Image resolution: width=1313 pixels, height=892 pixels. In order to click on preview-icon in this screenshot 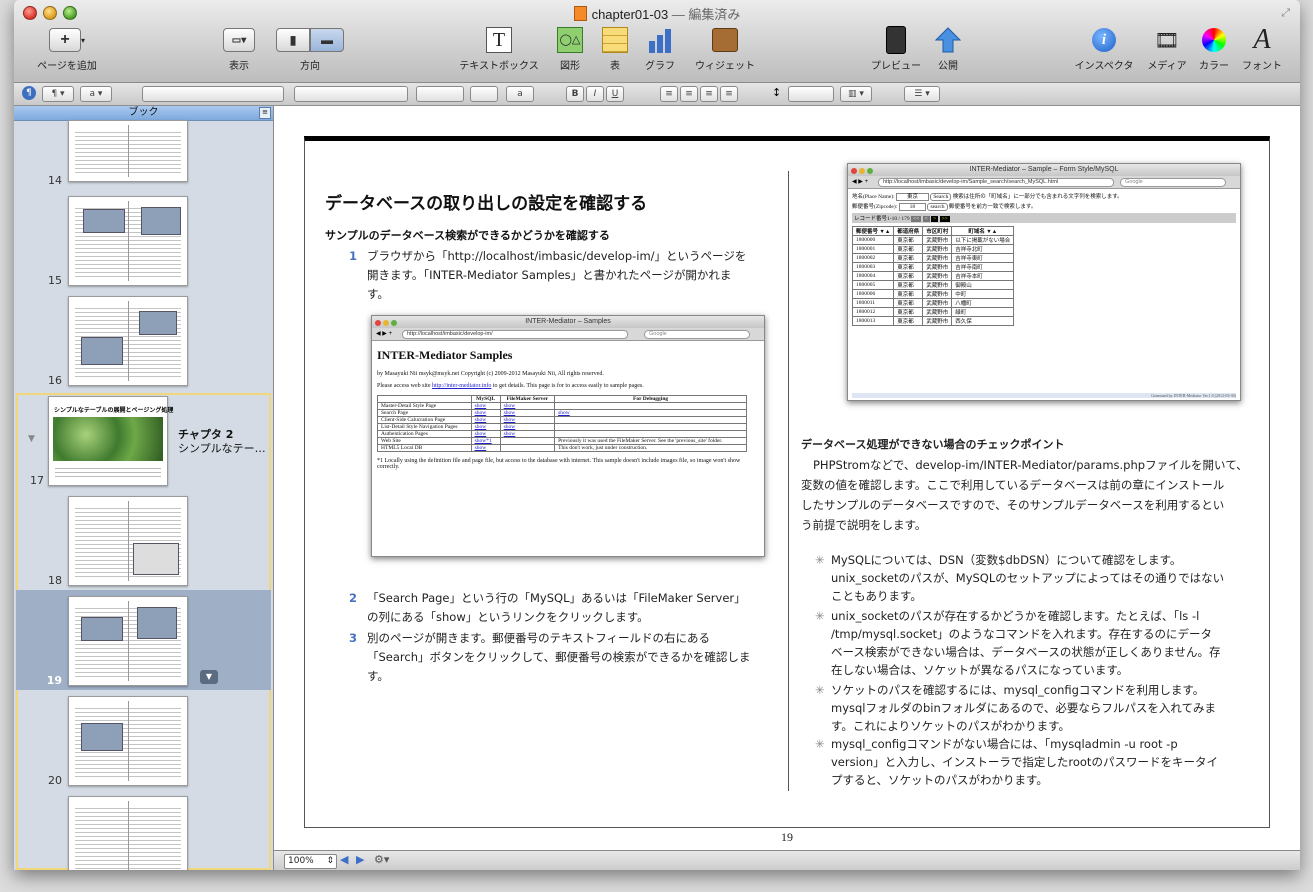, I will do `click(896, 40)`.